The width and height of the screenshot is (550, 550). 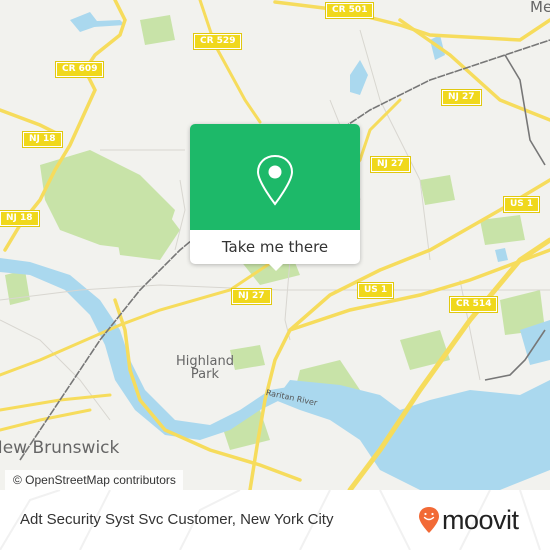 I want to click on location-popup: Take me there, so click(x=275, y=197).